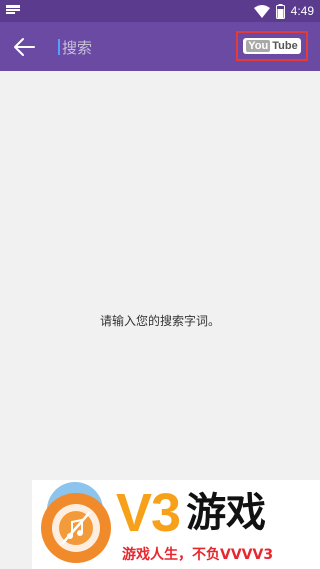 The width and height of the screenshot is (320, 569). Describe the element at coordinates (160, 11) in the screenshot. I see `status-bar: 4:49` at that location.